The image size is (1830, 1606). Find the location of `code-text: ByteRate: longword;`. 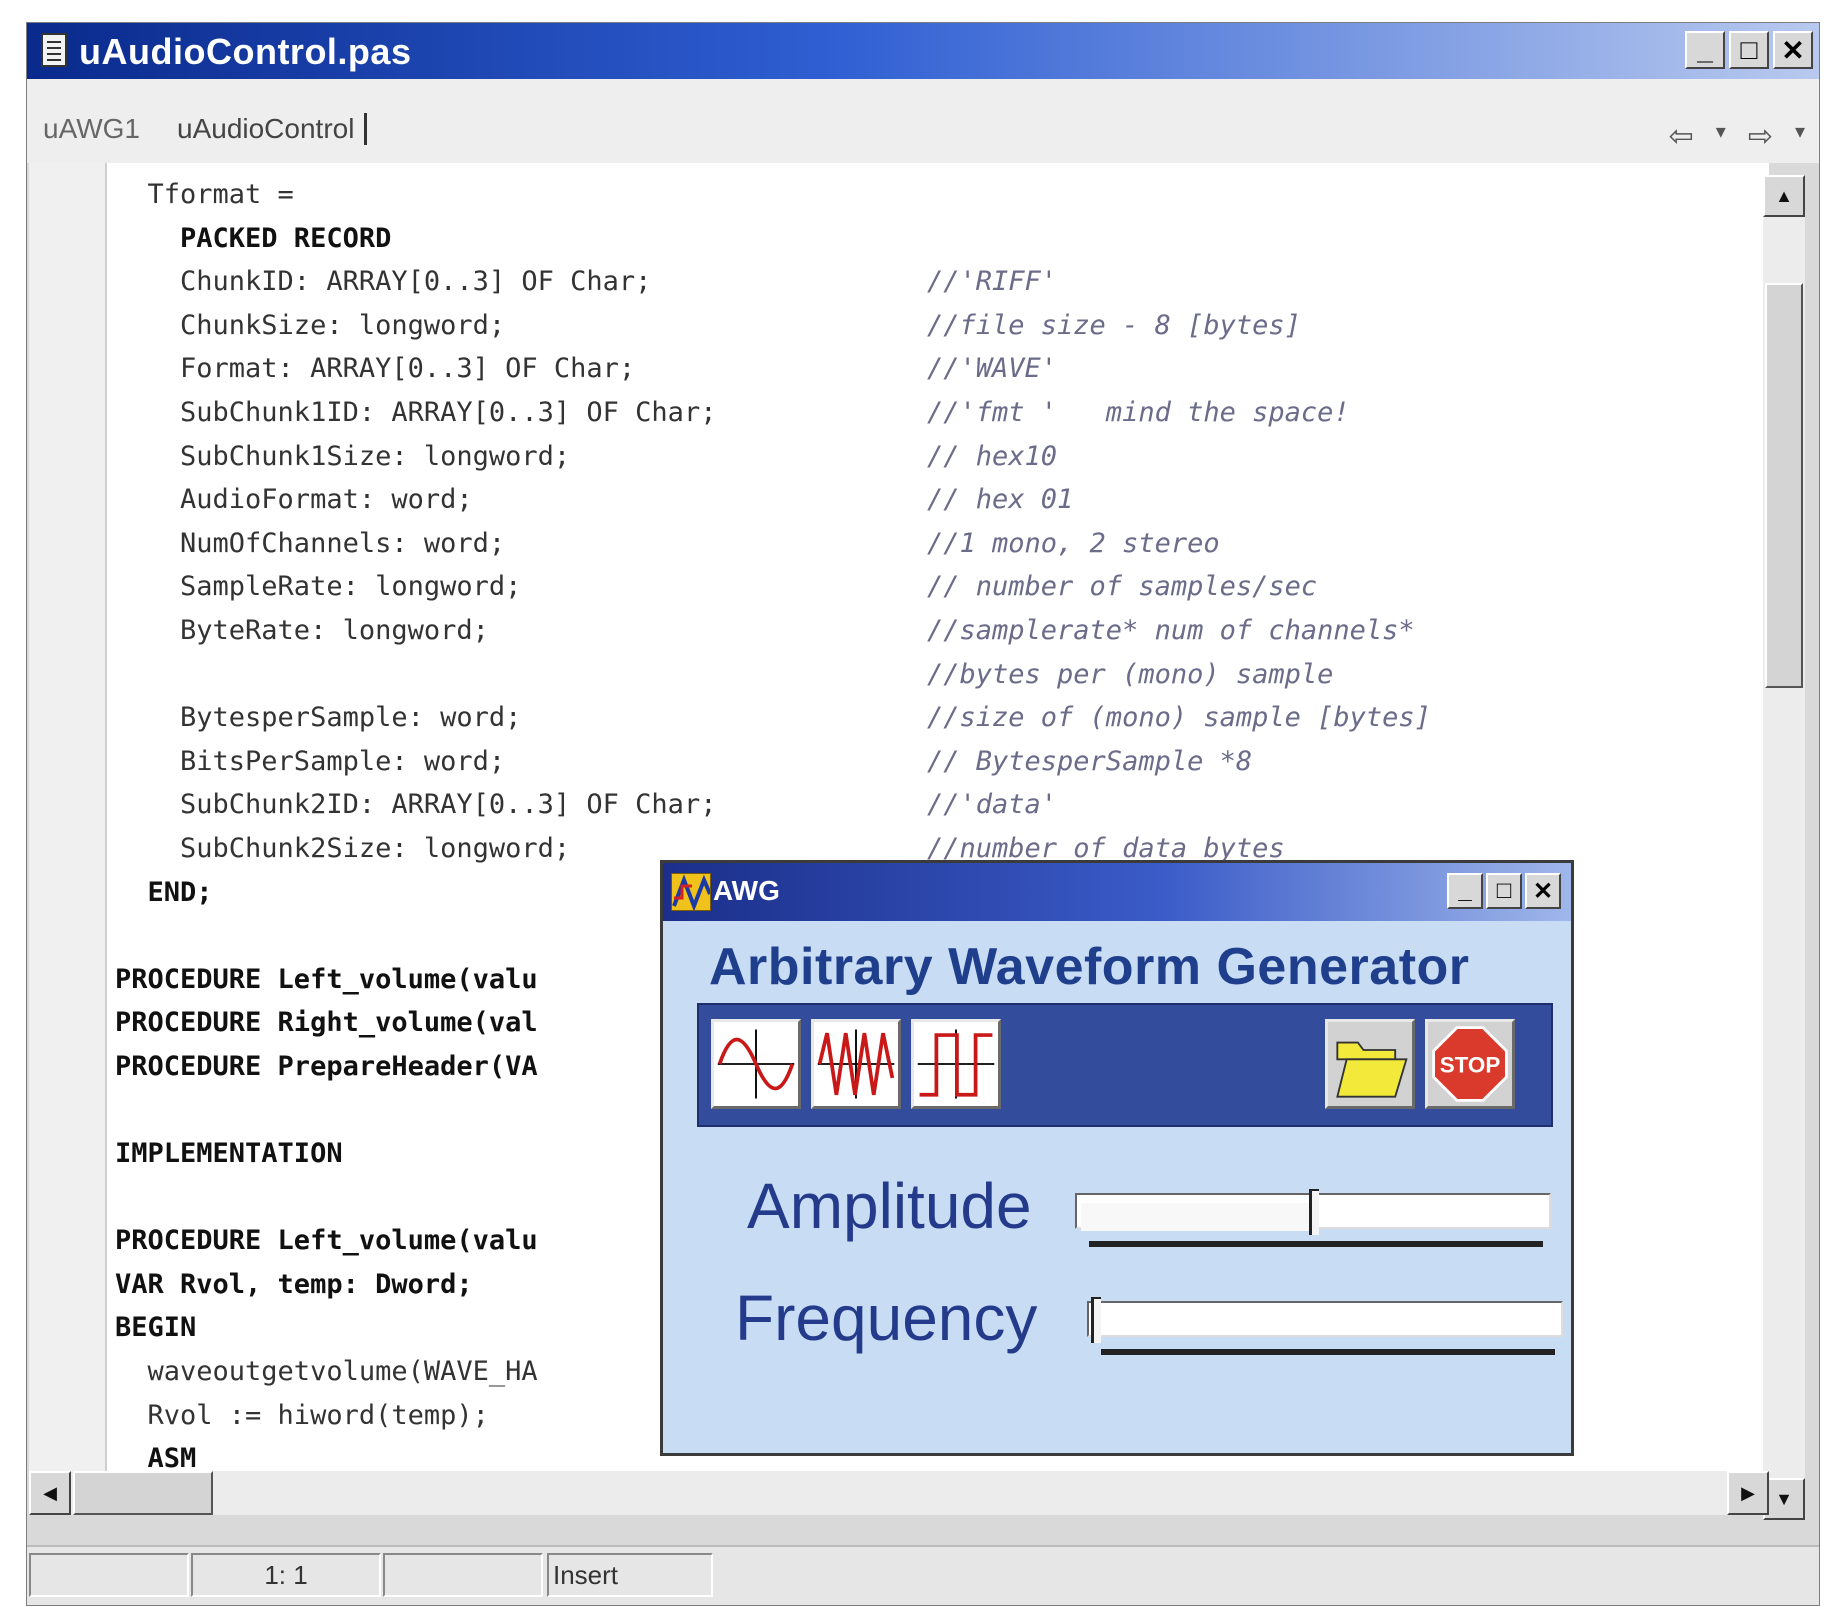

code-text: ByteRate: longword; is located at coordinates (302, 630).